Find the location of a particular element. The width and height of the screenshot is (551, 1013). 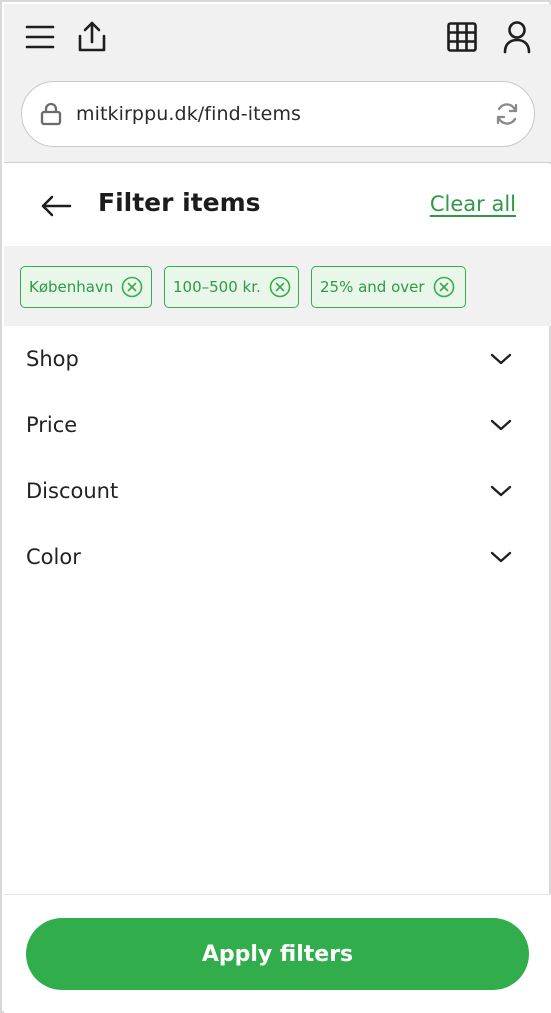

chip-label: 100–500 kr. is located at coordinates (217, 287).